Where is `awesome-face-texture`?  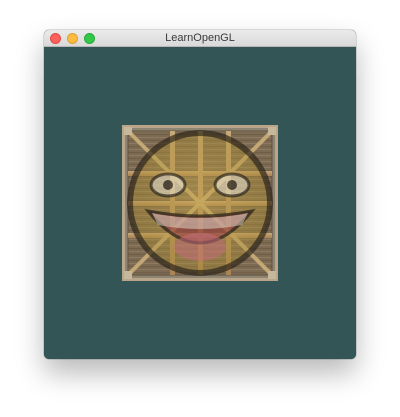 awesome-face-texture is located at coordinates (200, 203).